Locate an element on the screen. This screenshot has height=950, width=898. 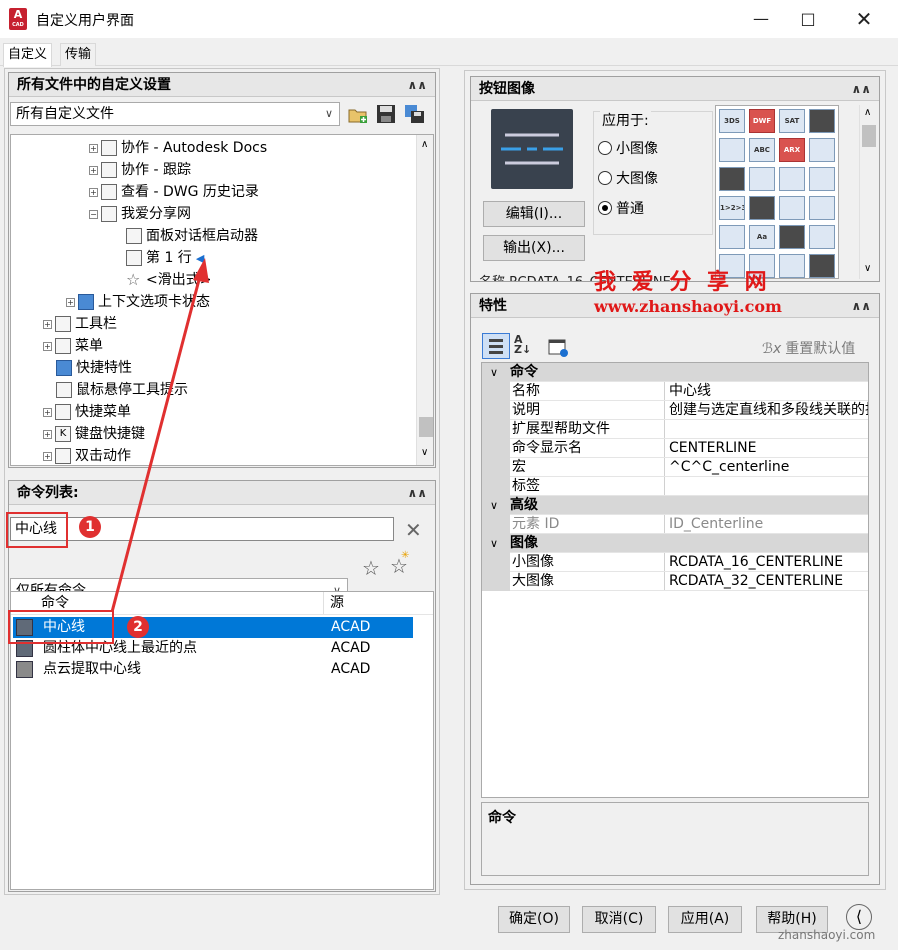
watermark-title: 我 爱 分 享 网 is located at coordinates (682, 282).